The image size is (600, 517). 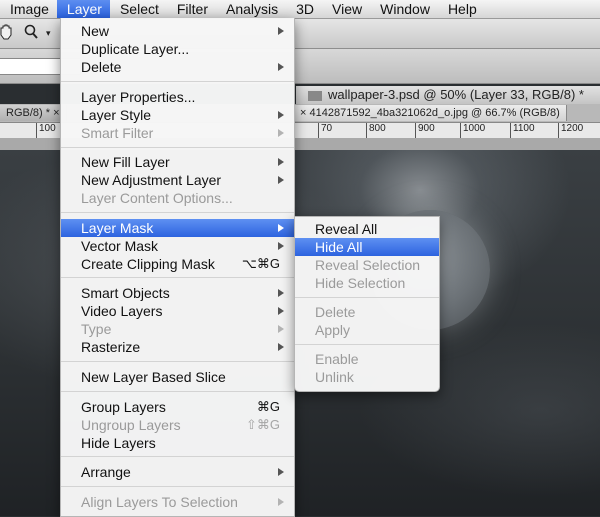 I want to click on shortcut-label: ⌥⌘G, so click(x=260, y=263).